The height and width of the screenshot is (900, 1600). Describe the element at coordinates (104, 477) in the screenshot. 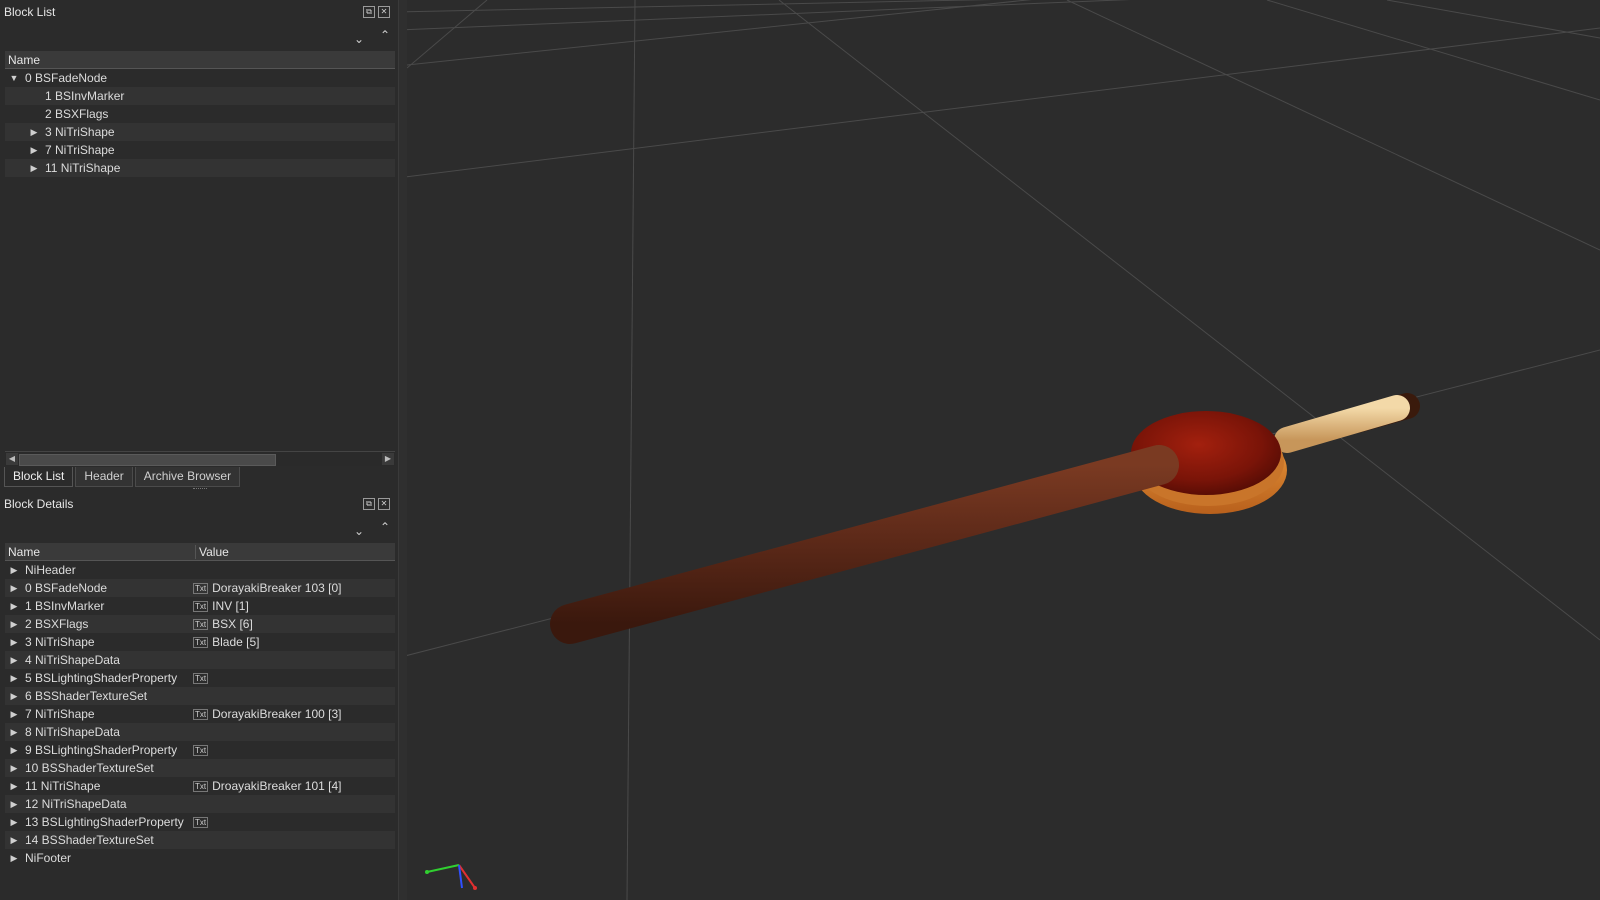

I see `tab-header: Header` at that location.